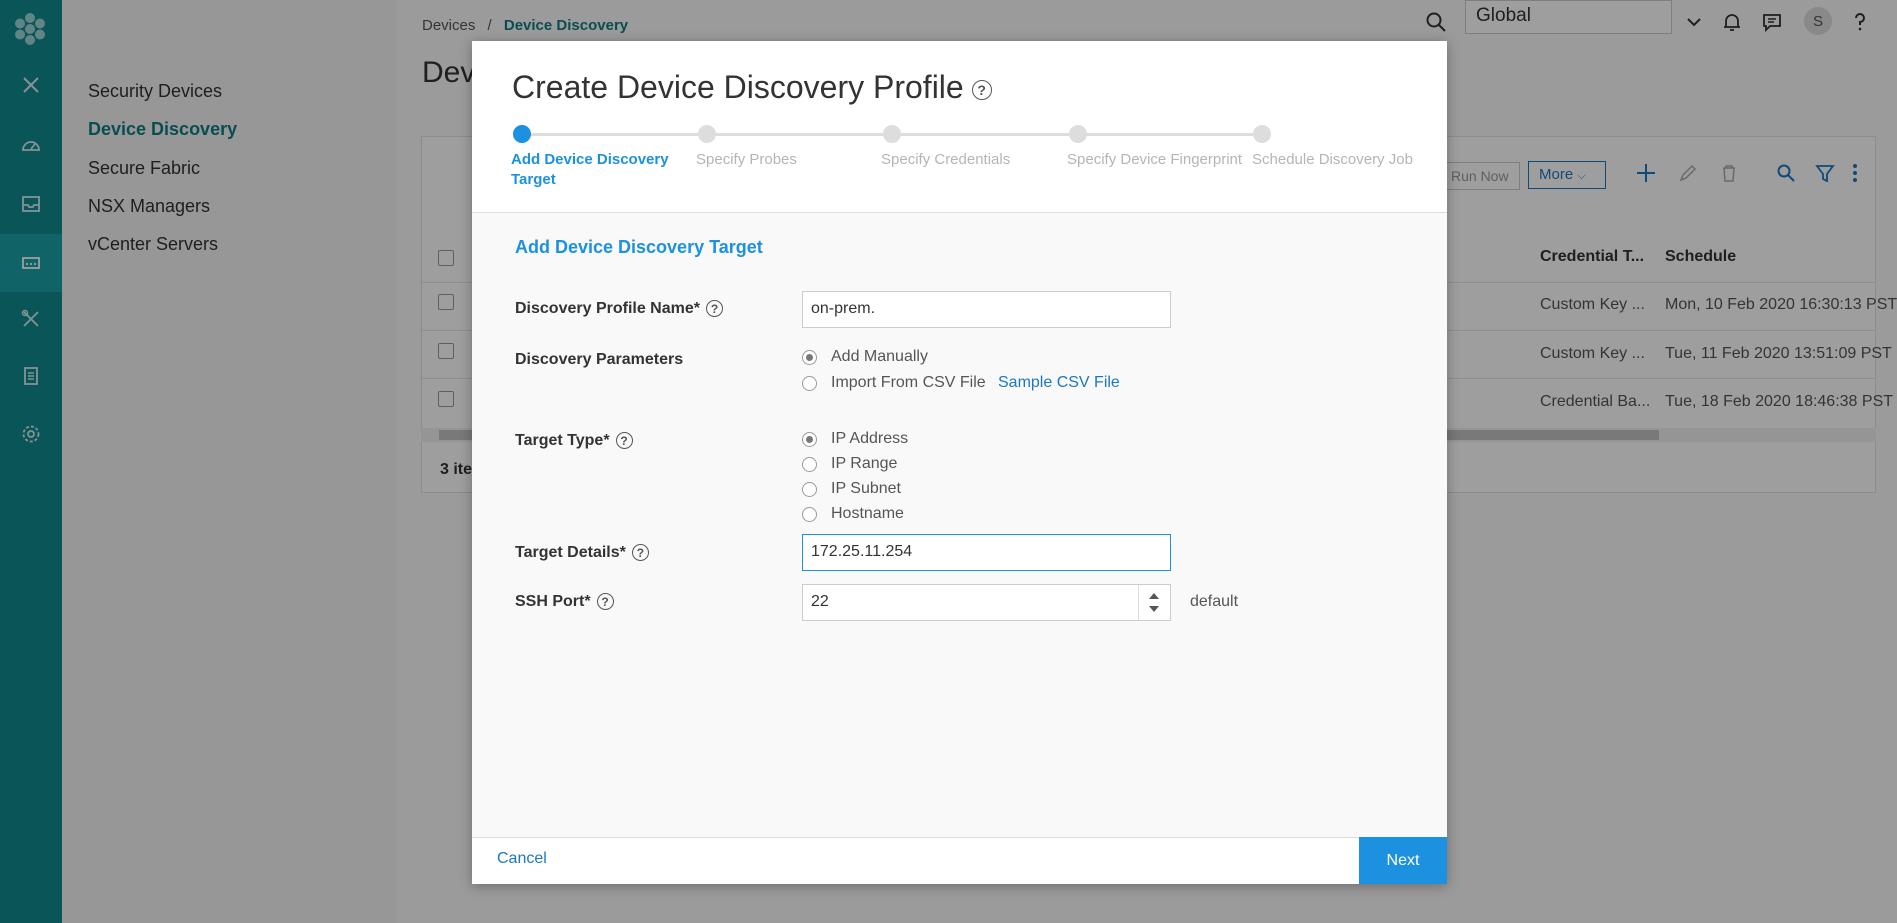 The width and height of the screenshot is (1897, 923). What do you see at coordinates (1059, 383) in the screenshot?
I see `sample-csv-link: Sample CSV File` at bounding box center [1059, 383].